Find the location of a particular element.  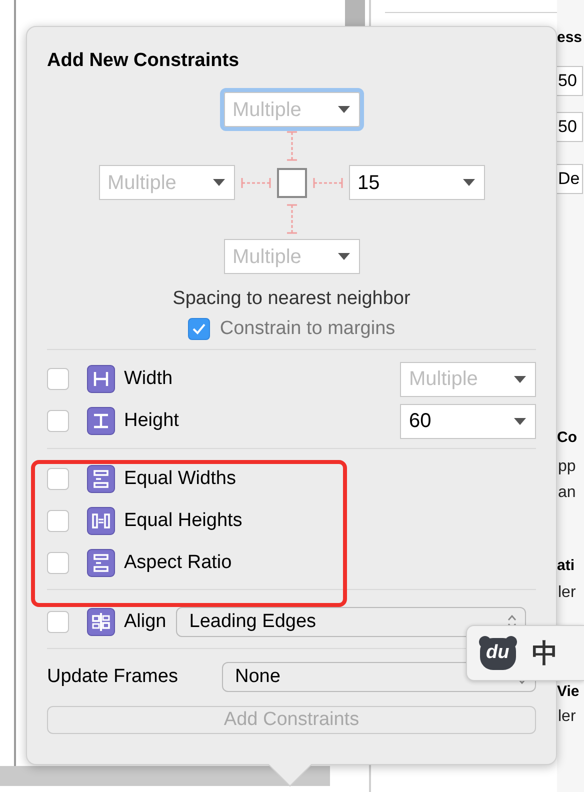

section-heading: ess is located at coordinates (569, 38).